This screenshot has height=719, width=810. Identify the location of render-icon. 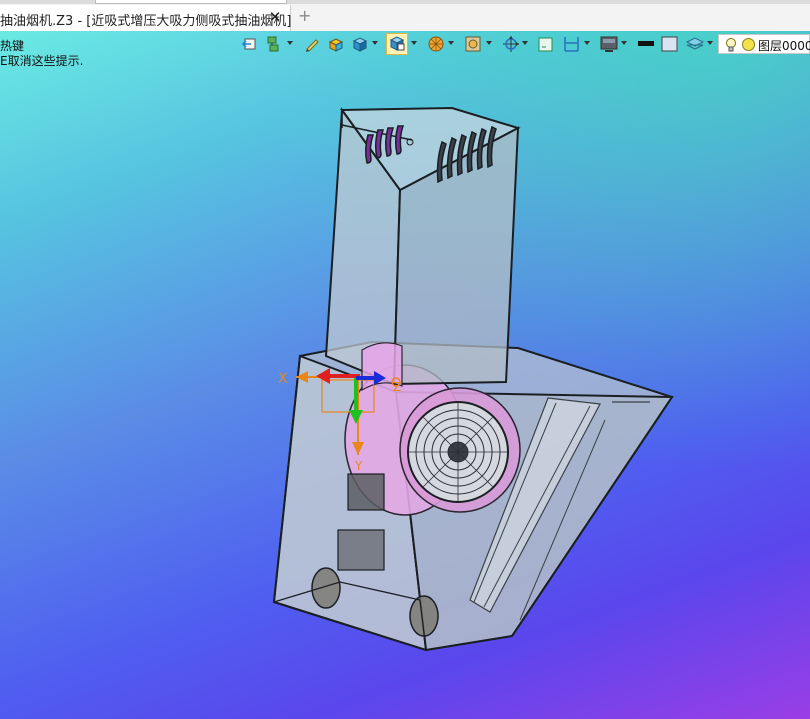
(436, 44).